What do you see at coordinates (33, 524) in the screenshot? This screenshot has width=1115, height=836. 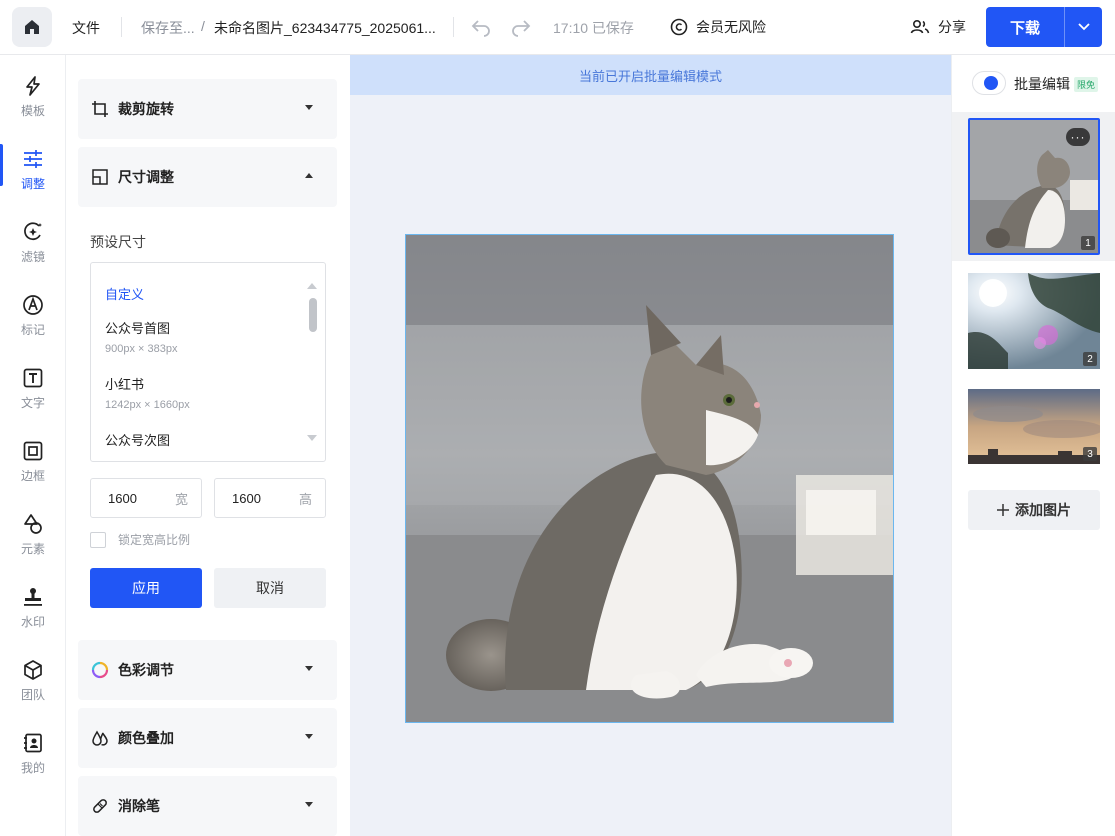 I see `shapes-icon` at bounding box center [33, 524].